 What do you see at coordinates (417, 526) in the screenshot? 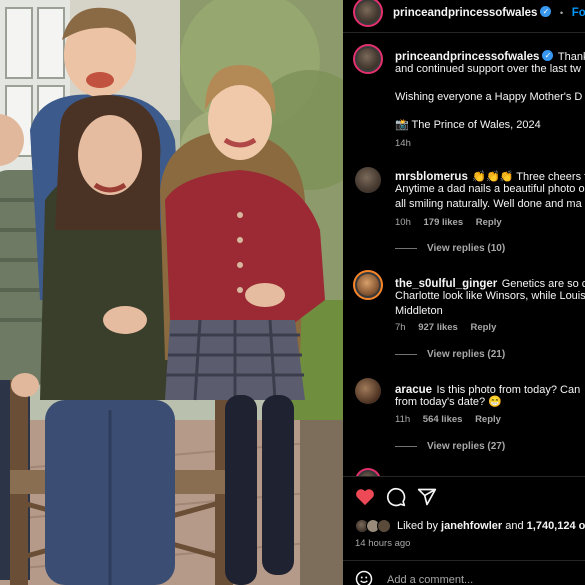
I see `liked-prefix: Liked by` at bounding box center [417, 526].